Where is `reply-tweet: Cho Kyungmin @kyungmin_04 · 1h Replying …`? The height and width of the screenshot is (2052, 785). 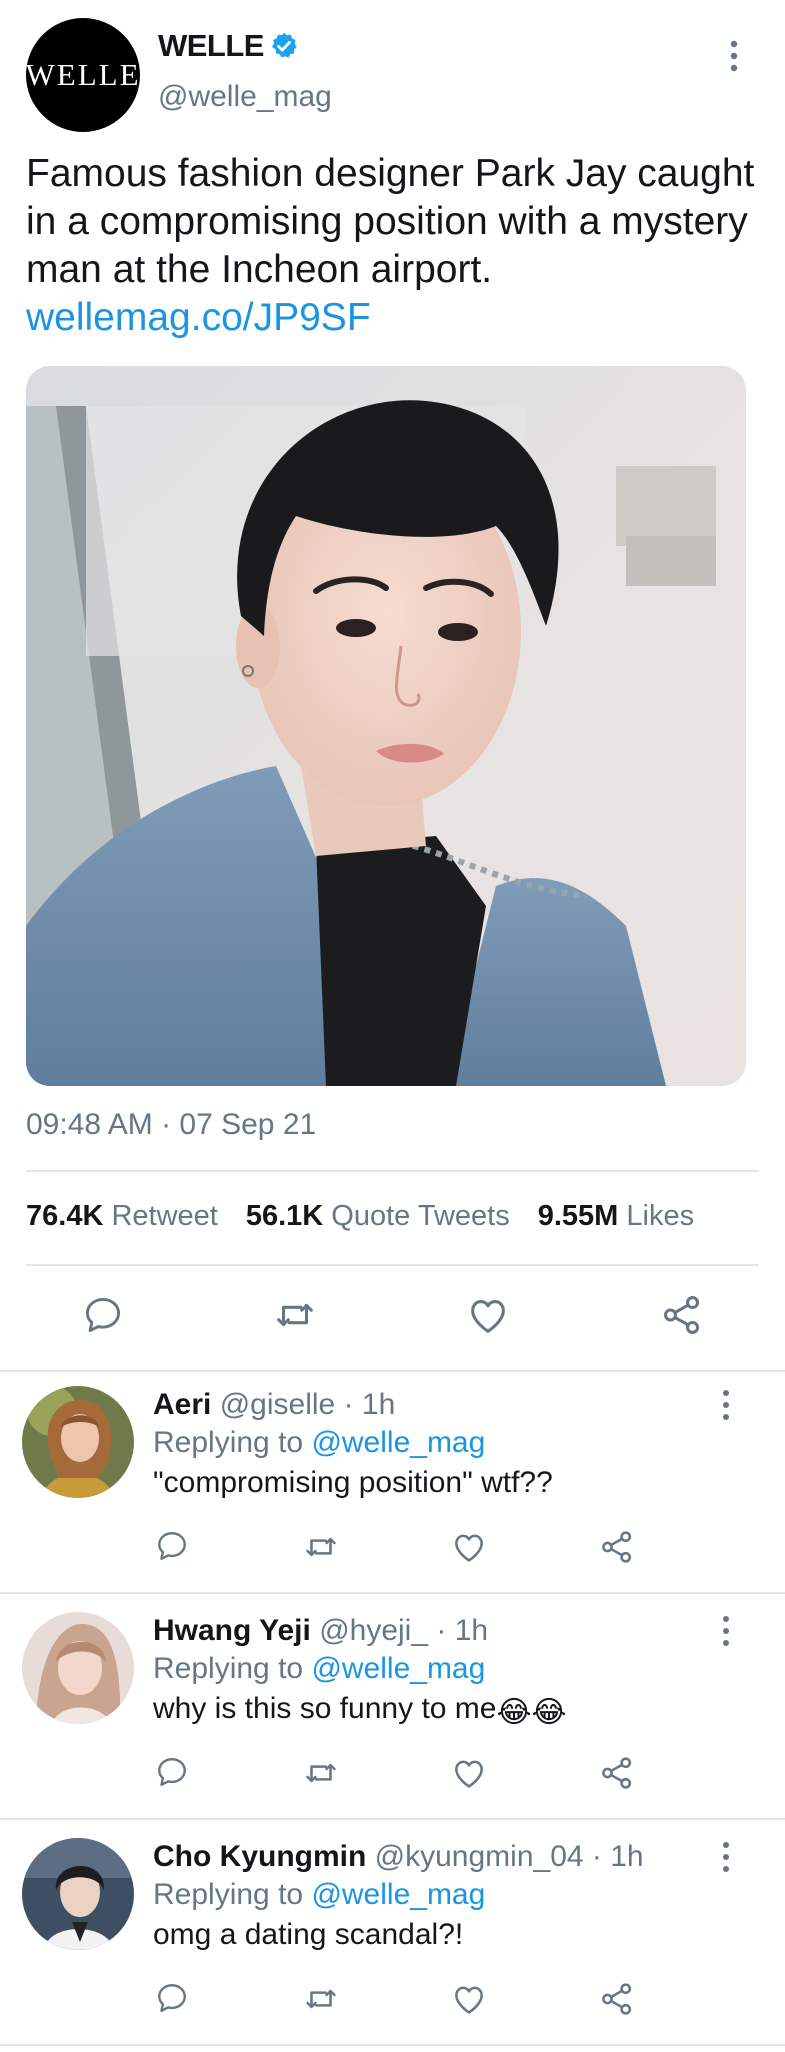
reply-tweet: Cho Kyungmin @kyungmin_04 · 1h Replying … is located at coordinates (392, 1939).